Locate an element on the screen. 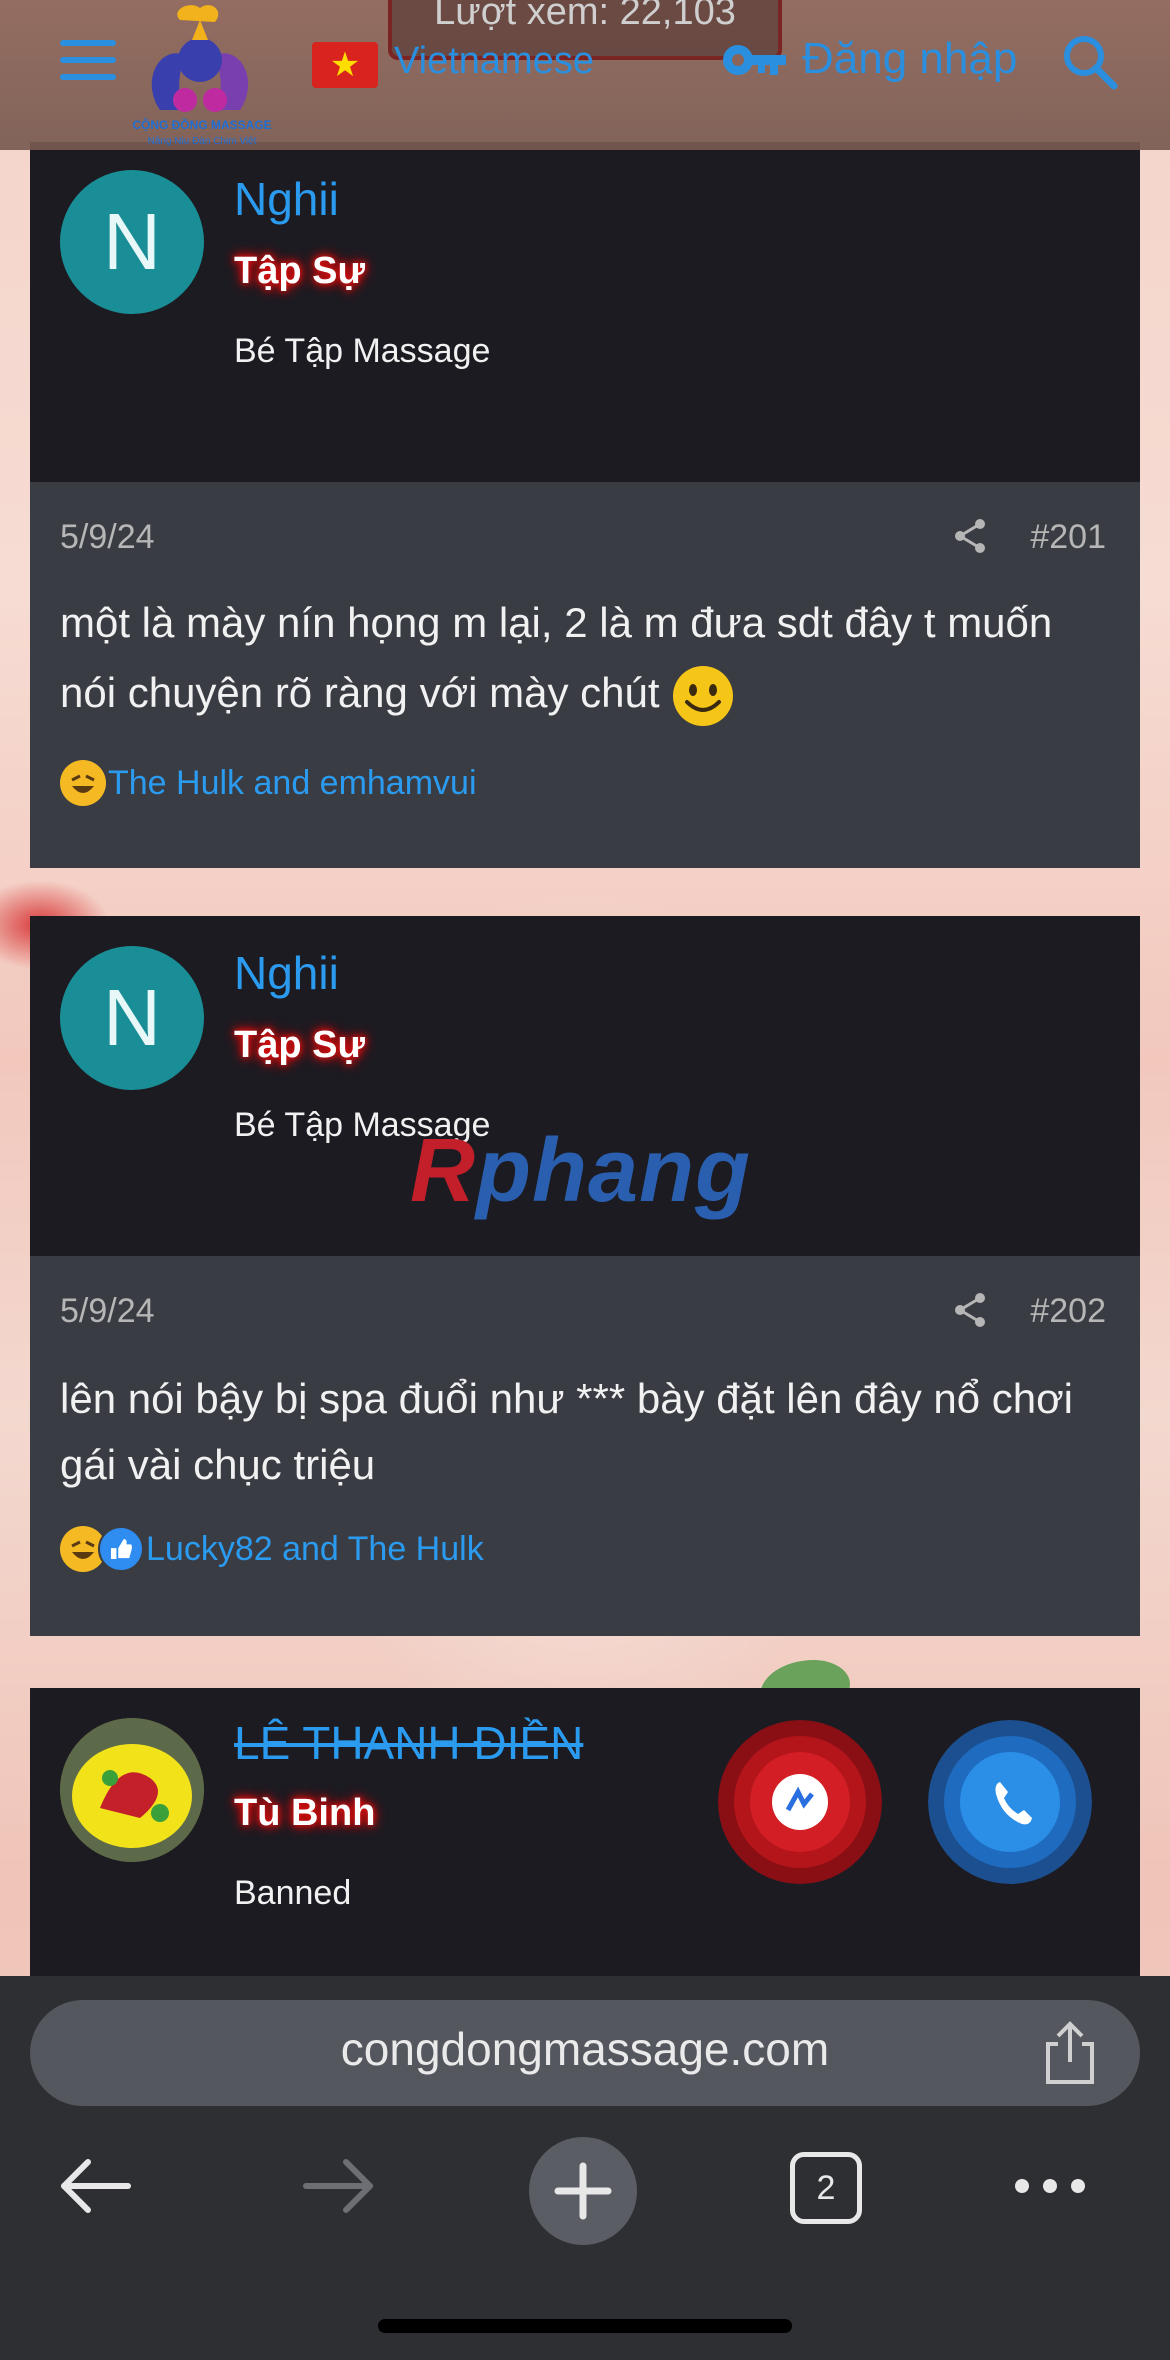 This screenshot has width=1170, height=2360. user-rank: Tù Binh is located at coordinates (305, 1813).